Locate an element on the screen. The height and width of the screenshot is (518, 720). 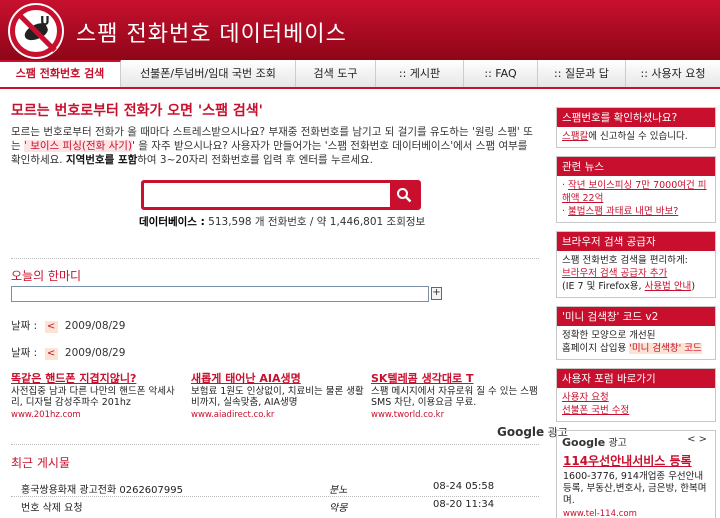
search-button is located at coordinates (404, 195).